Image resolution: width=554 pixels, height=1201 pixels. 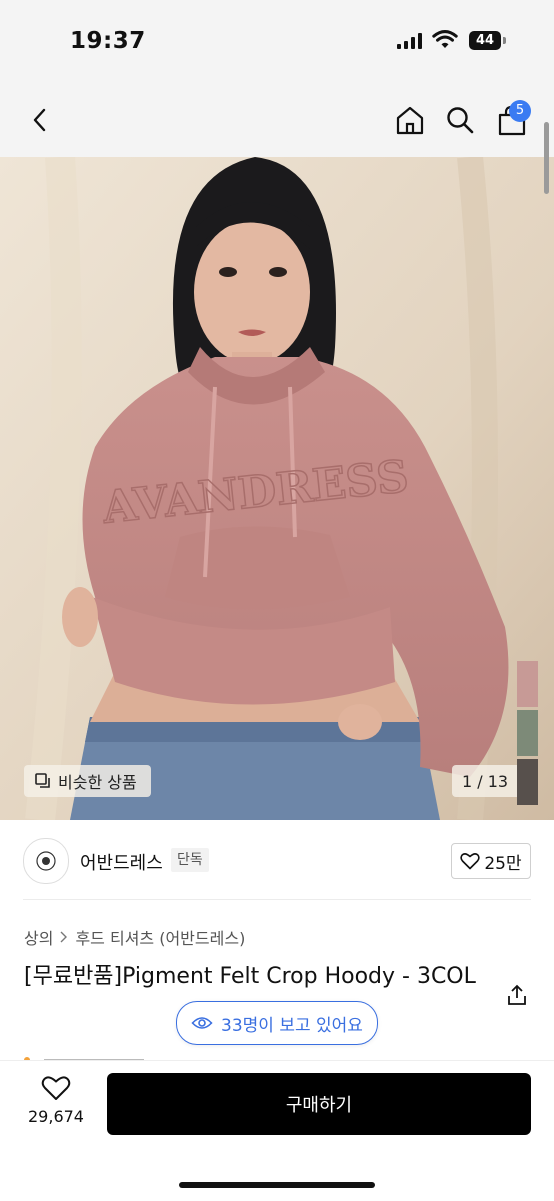 I want to click on home-indicator, so click(x=277, y=1185).